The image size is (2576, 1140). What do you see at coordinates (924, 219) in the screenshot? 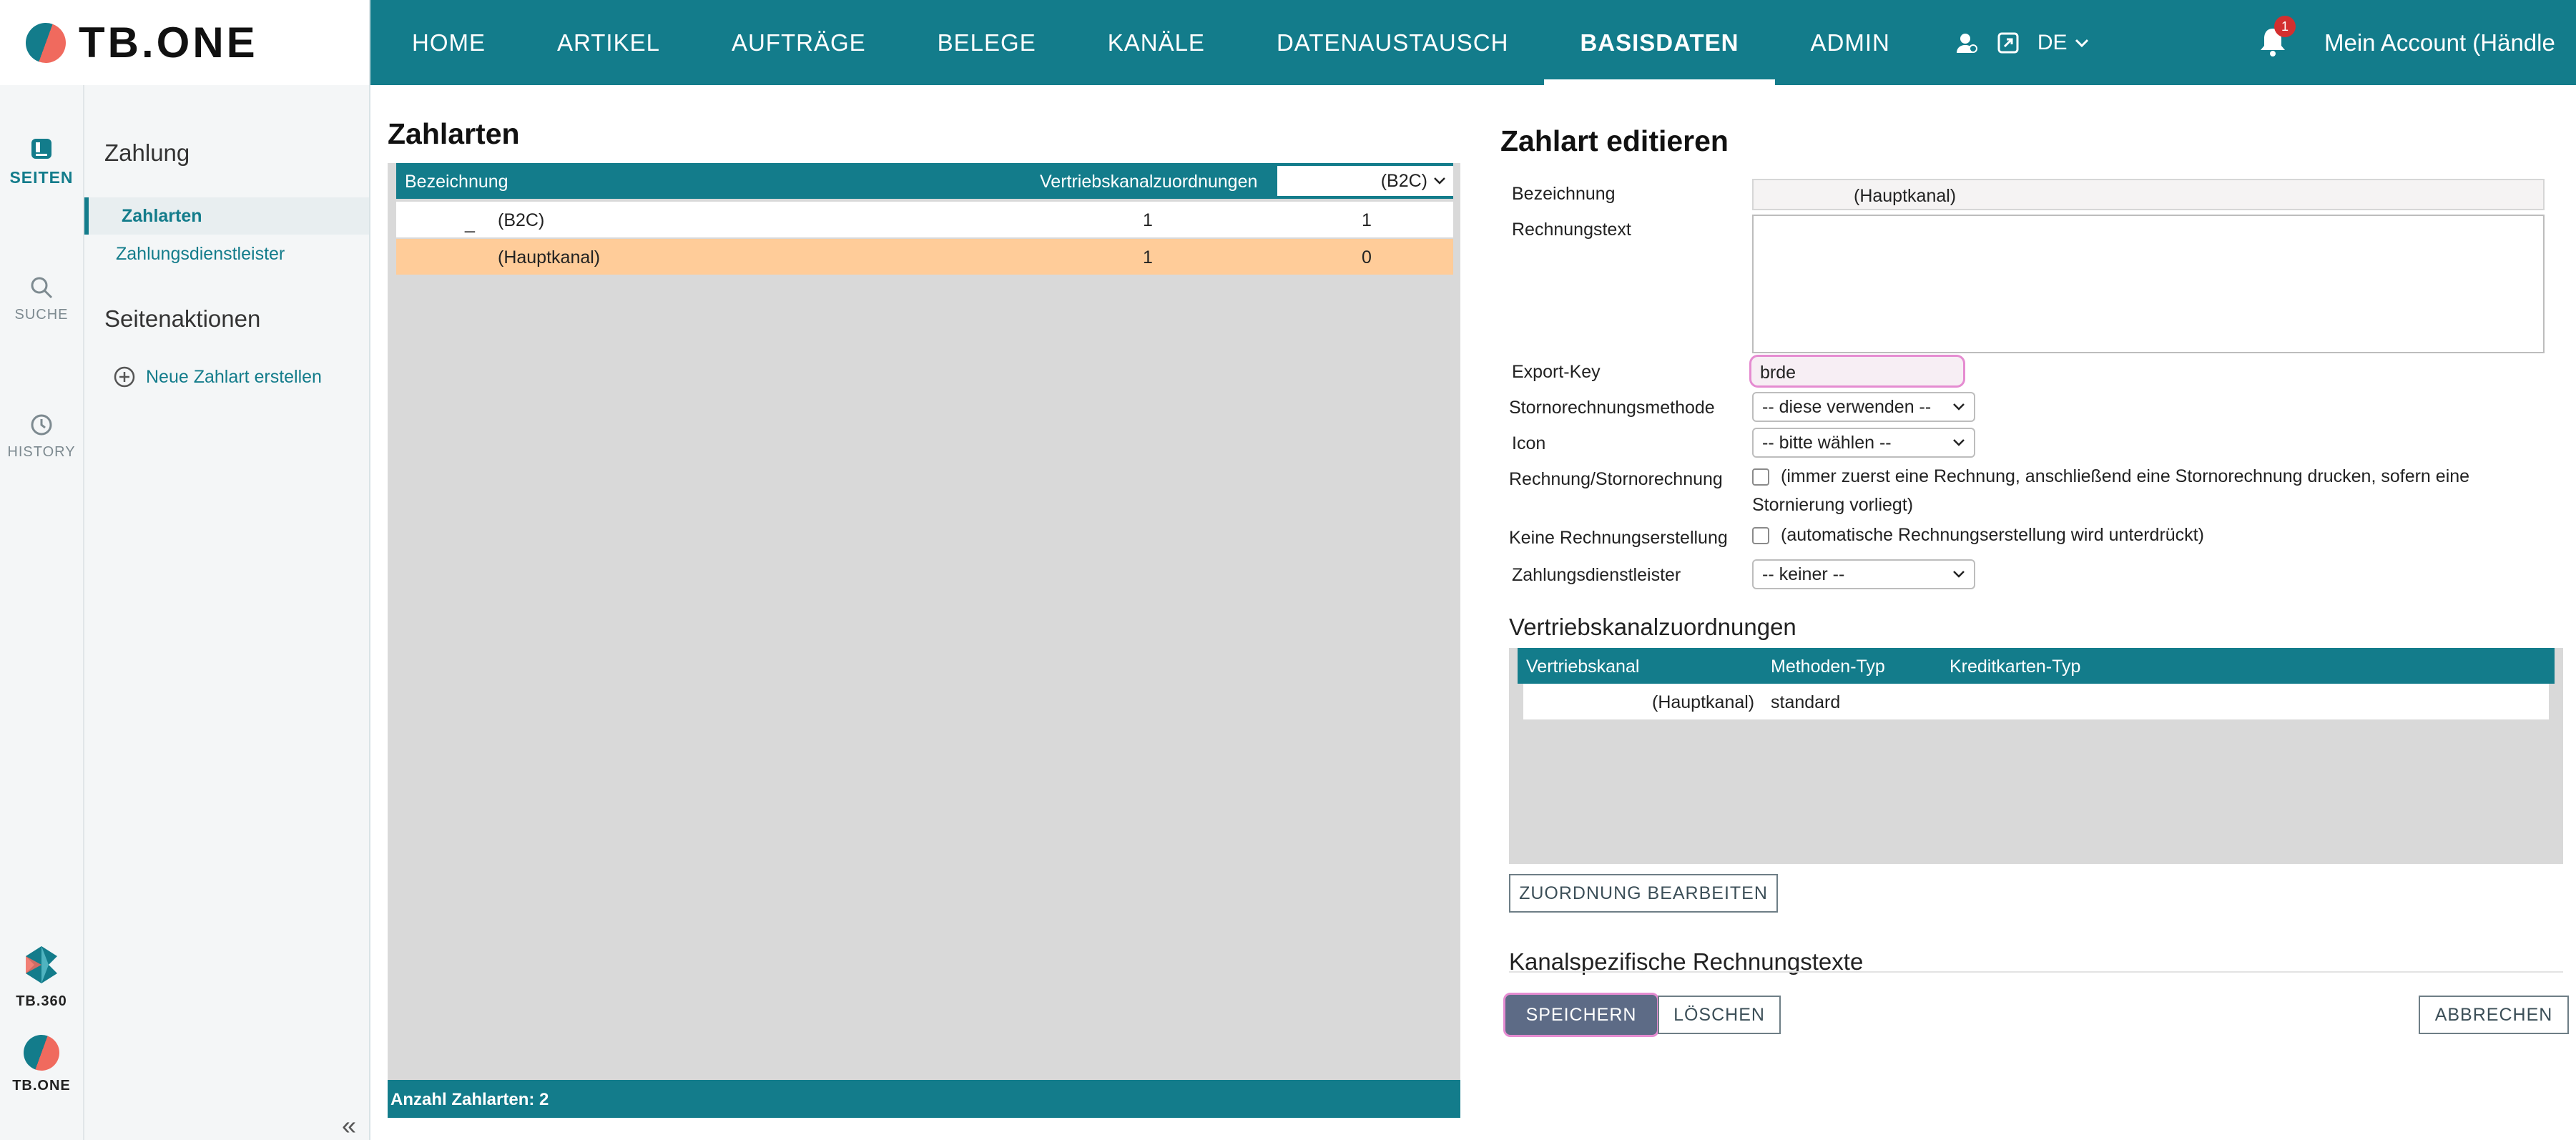
I see `table-row: _ (B2C) 1 1` at bounding box center [924, 219].